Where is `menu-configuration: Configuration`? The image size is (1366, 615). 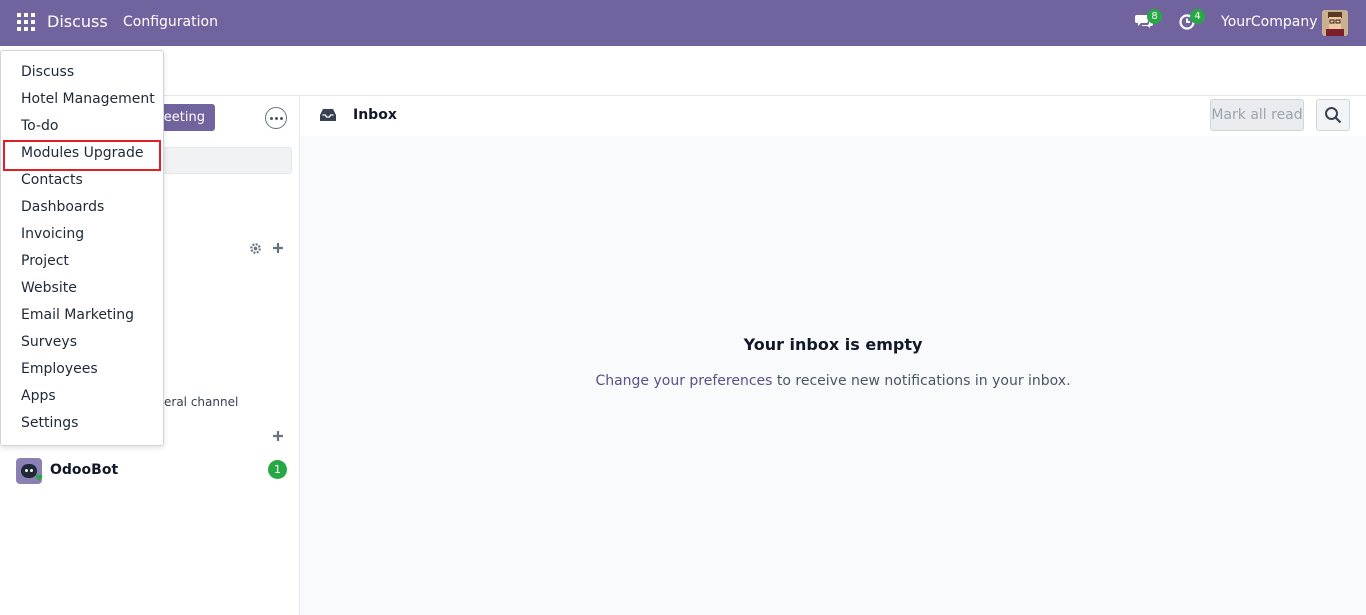
menu-configuration: Configuration is located at coordinates (170, 22).